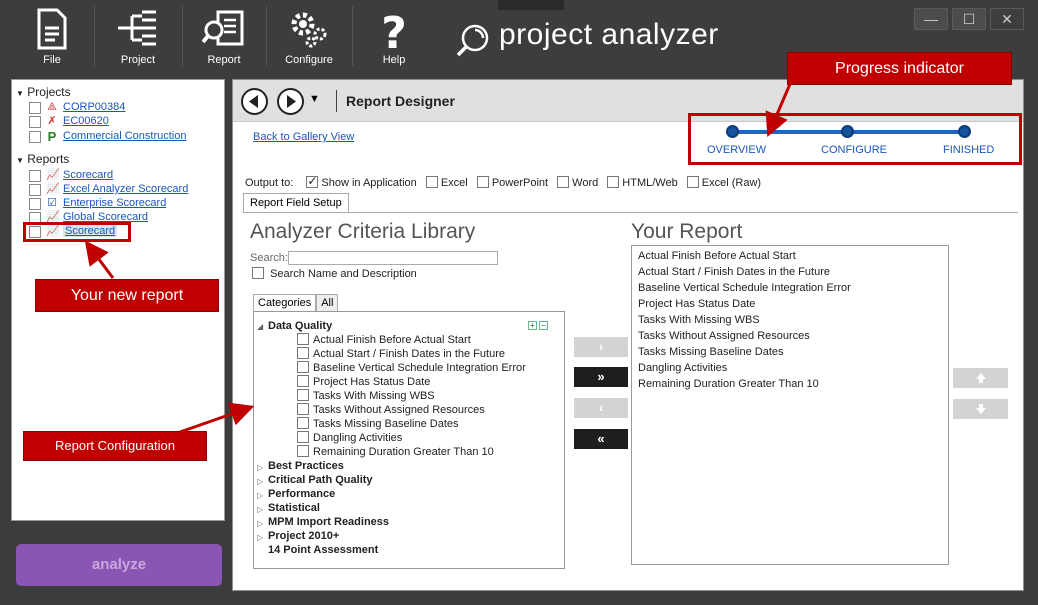 The width and height of the screenshot is (1038, 605). What do you see at coordinates (724, 336) in the screenshot?
I see `report-list-item: Tasks Without Assigned Resources` at bounding box center [724, 336].